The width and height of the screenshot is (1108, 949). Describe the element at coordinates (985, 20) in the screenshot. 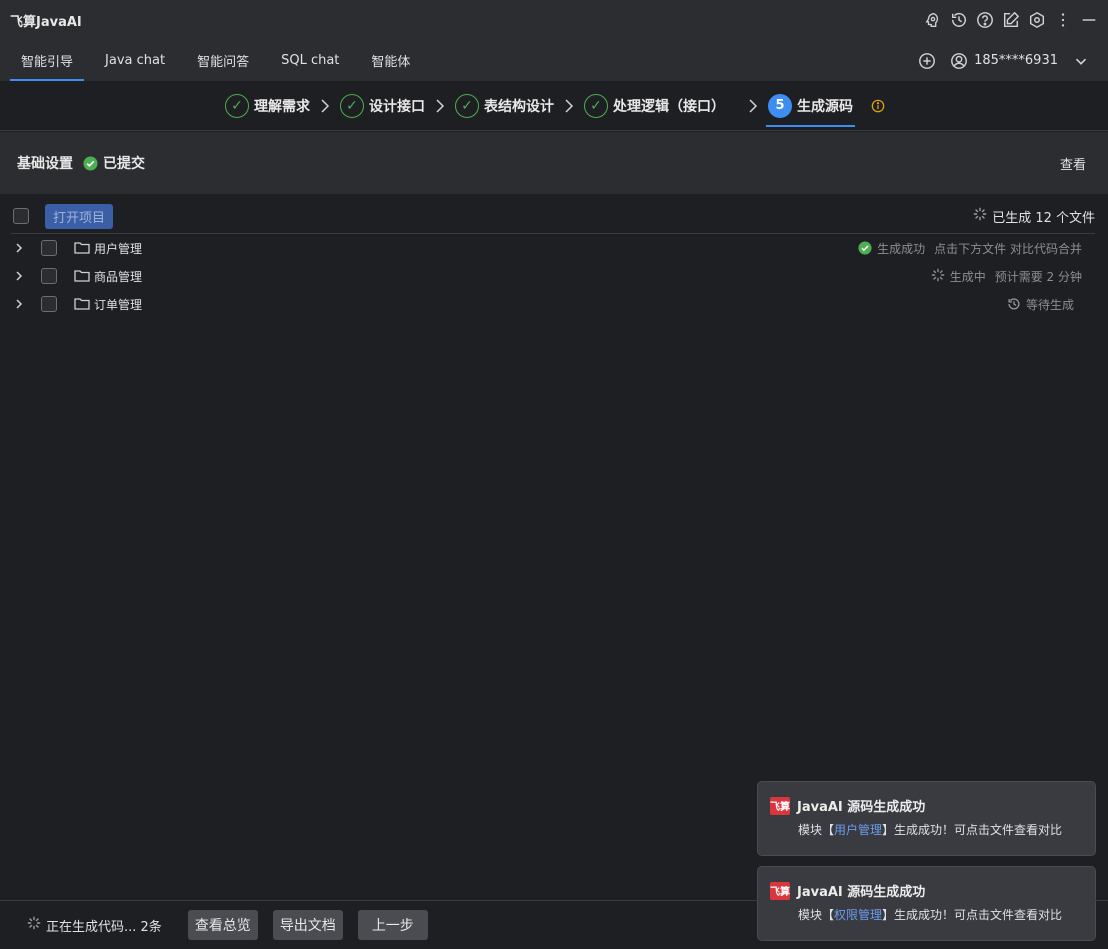

I see `help-icon` at that location.